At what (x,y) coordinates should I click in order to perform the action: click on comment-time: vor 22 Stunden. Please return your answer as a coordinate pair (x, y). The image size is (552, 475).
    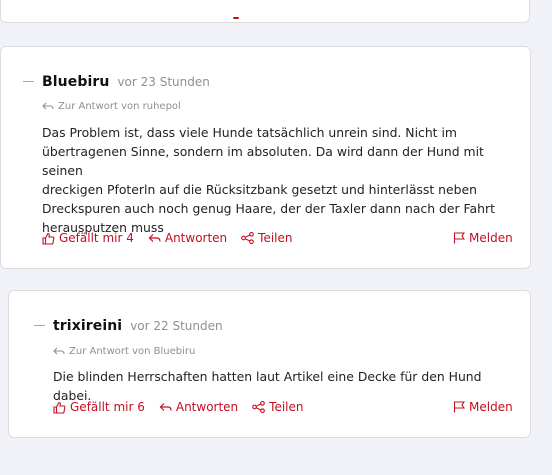
    Looking at the image, I should click on (176, 326).